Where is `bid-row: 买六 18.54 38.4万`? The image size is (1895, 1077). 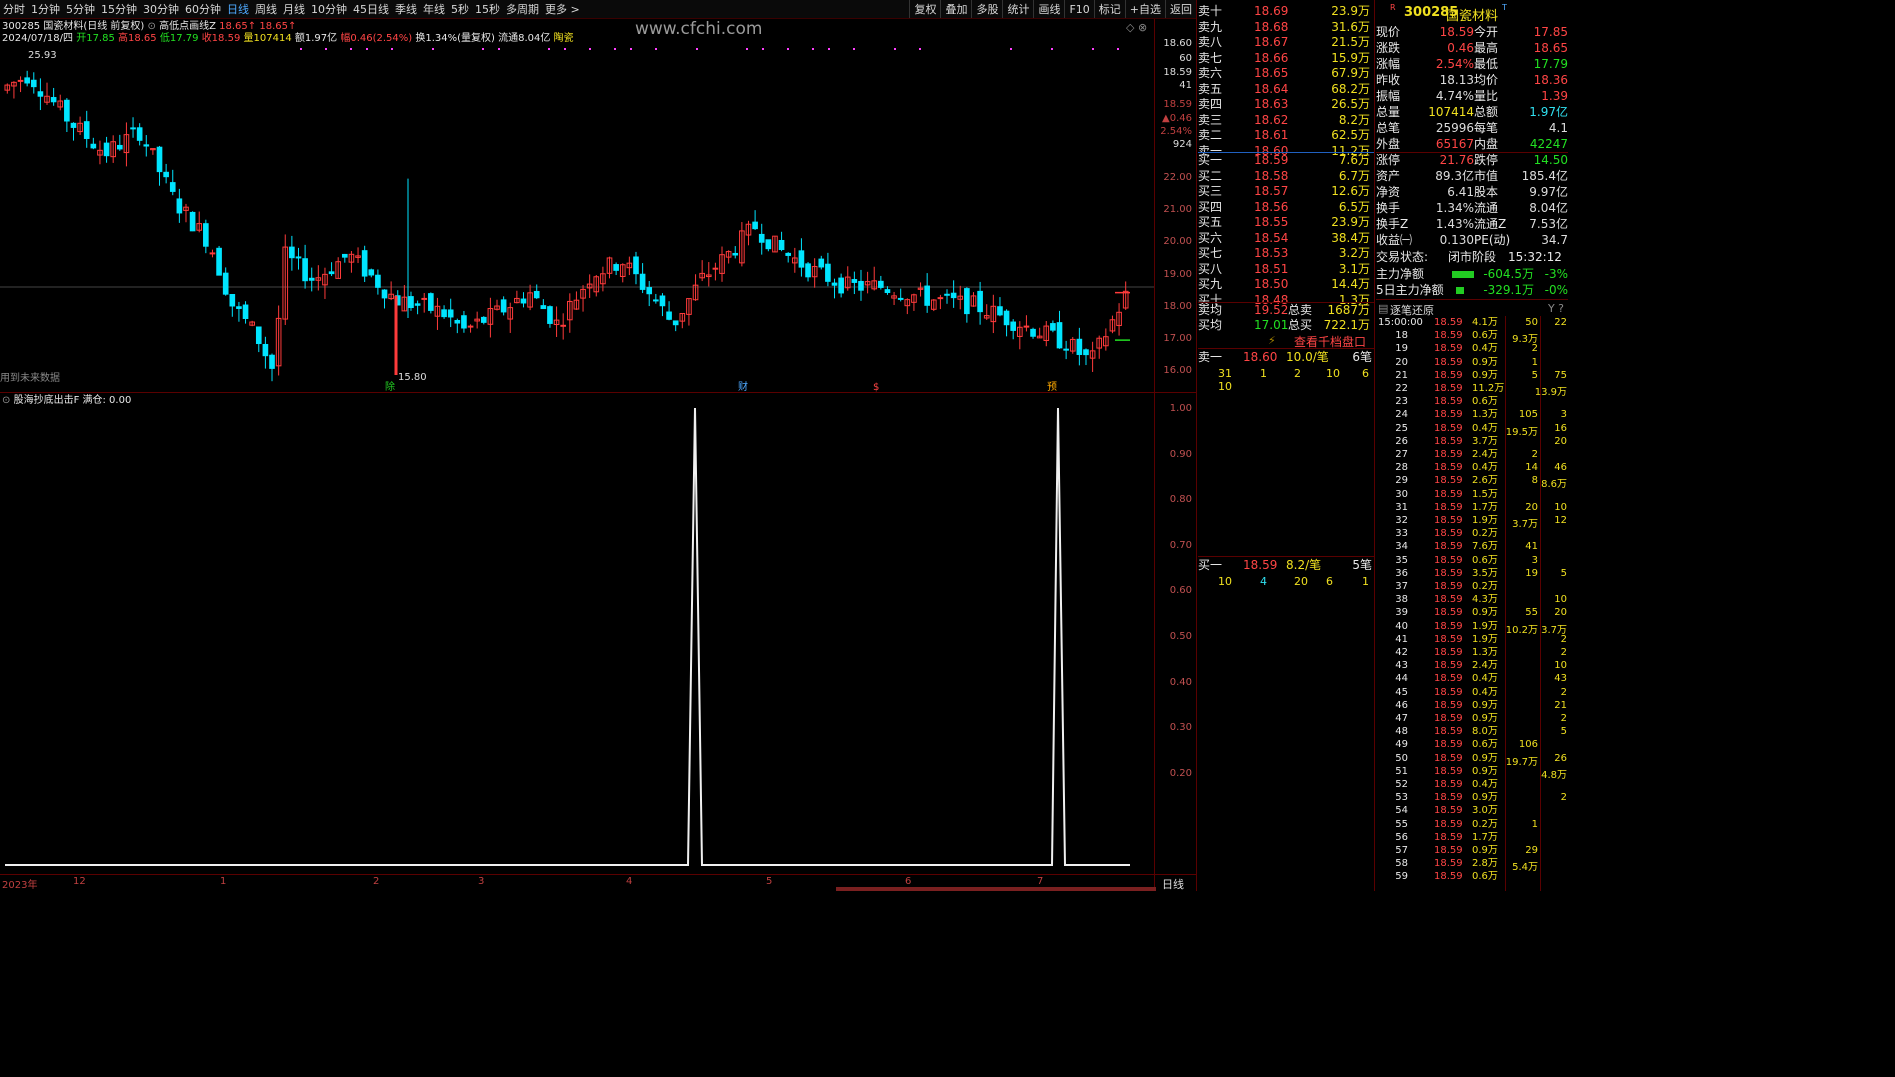 bid-row: 买六 18.54 38.4万 is located at coordinates (1286, 239).